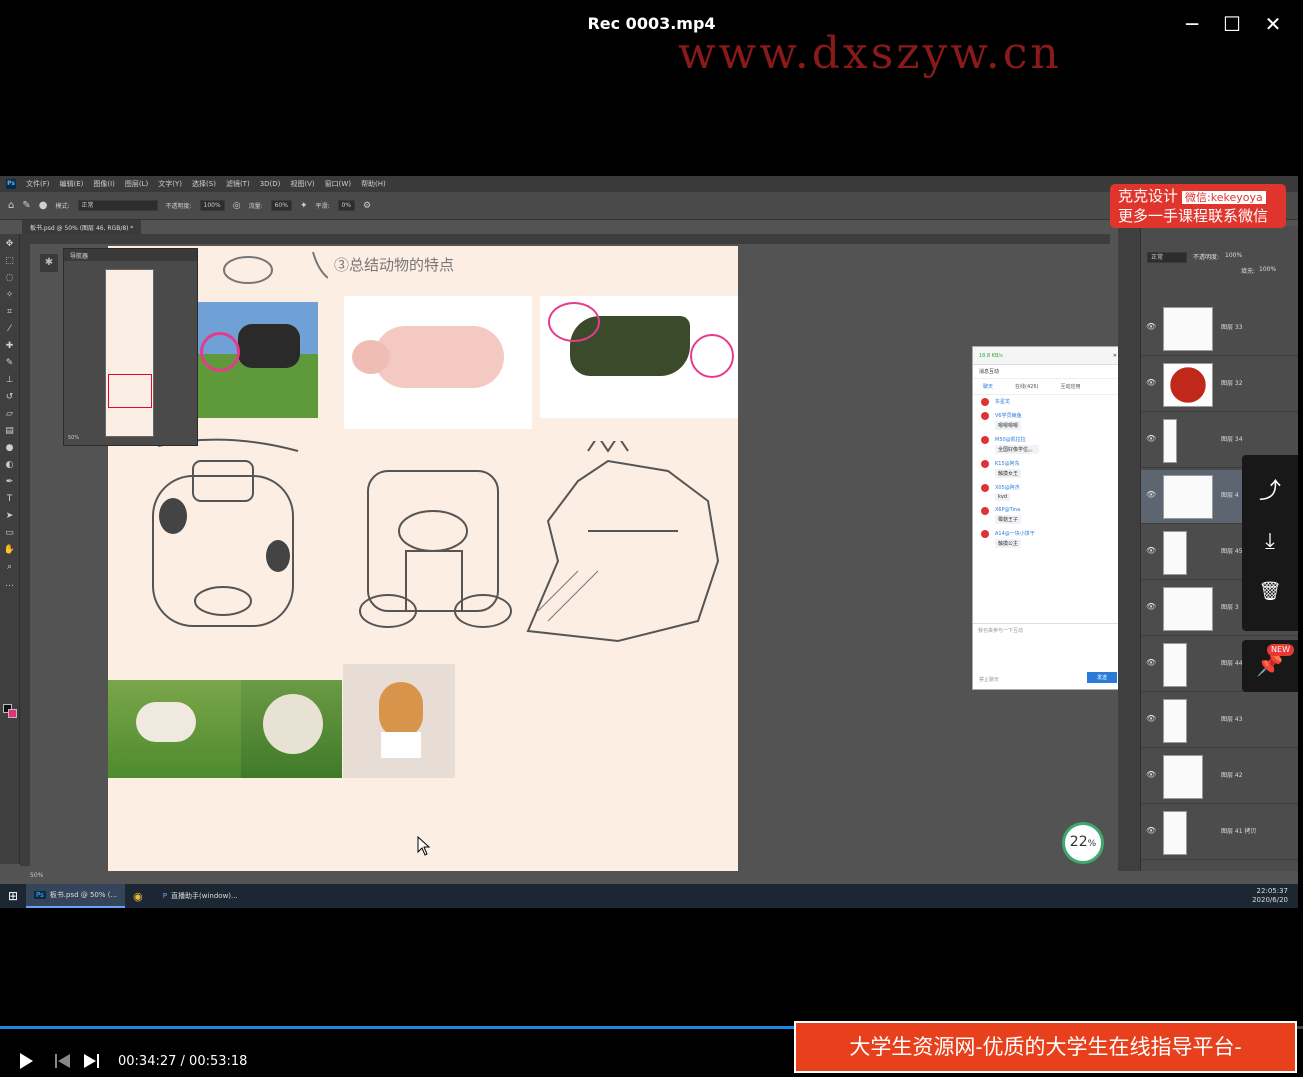 This screenshot has width=1303, height=1077. I want to click on menu-window: 窗口(W), so click(338, 184).